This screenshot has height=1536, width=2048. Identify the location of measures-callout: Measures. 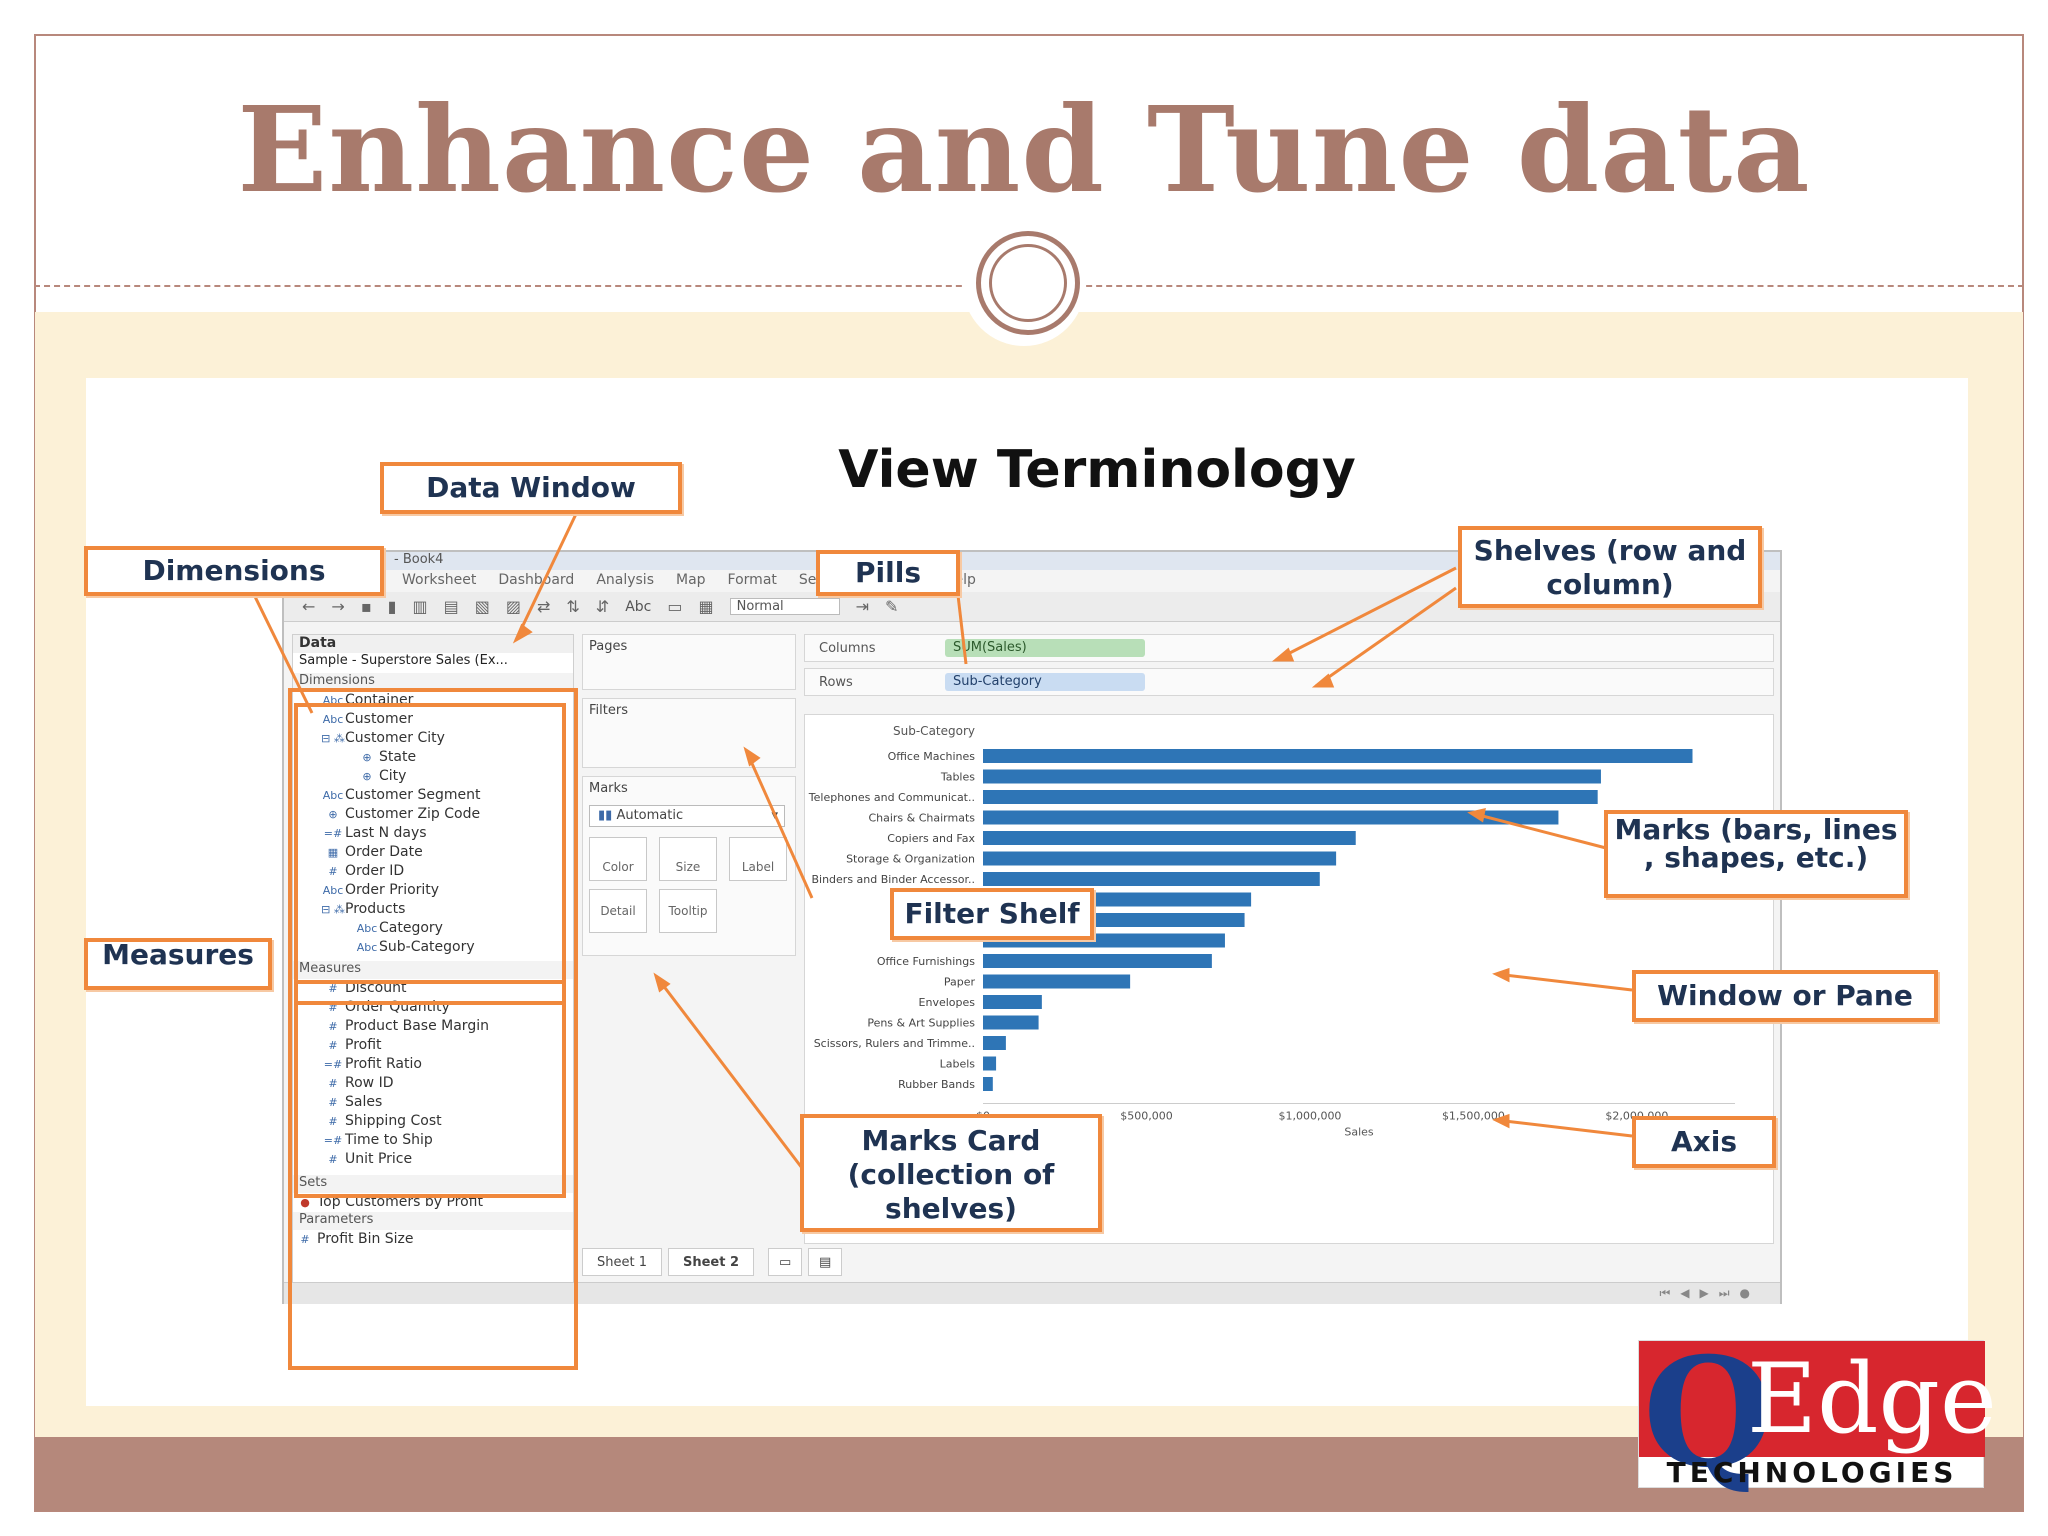
(178, 964).